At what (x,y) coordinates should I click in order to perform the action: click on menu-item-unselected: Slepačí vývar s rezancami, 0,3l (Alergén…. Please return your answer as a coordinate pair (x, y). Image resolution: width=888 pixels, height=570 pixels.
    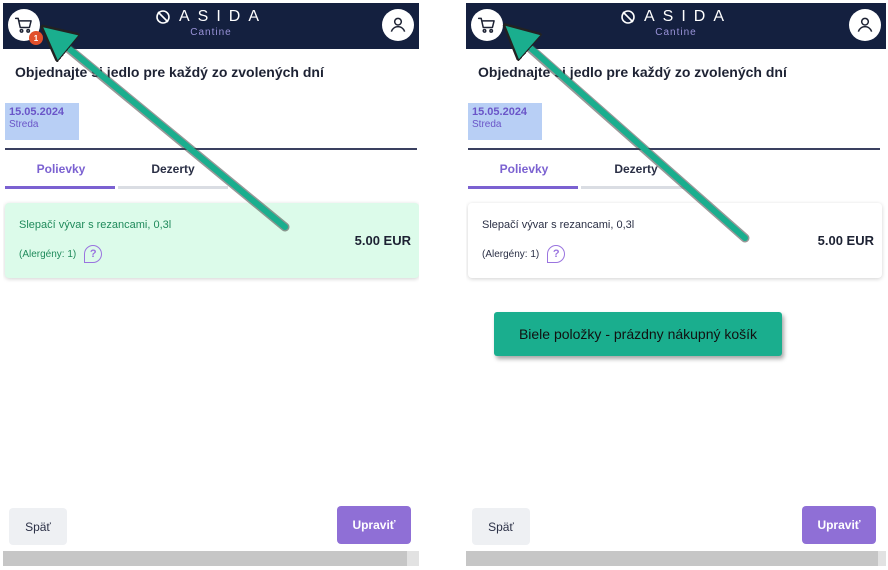
    Looking at the image, I should click on (675, 240).